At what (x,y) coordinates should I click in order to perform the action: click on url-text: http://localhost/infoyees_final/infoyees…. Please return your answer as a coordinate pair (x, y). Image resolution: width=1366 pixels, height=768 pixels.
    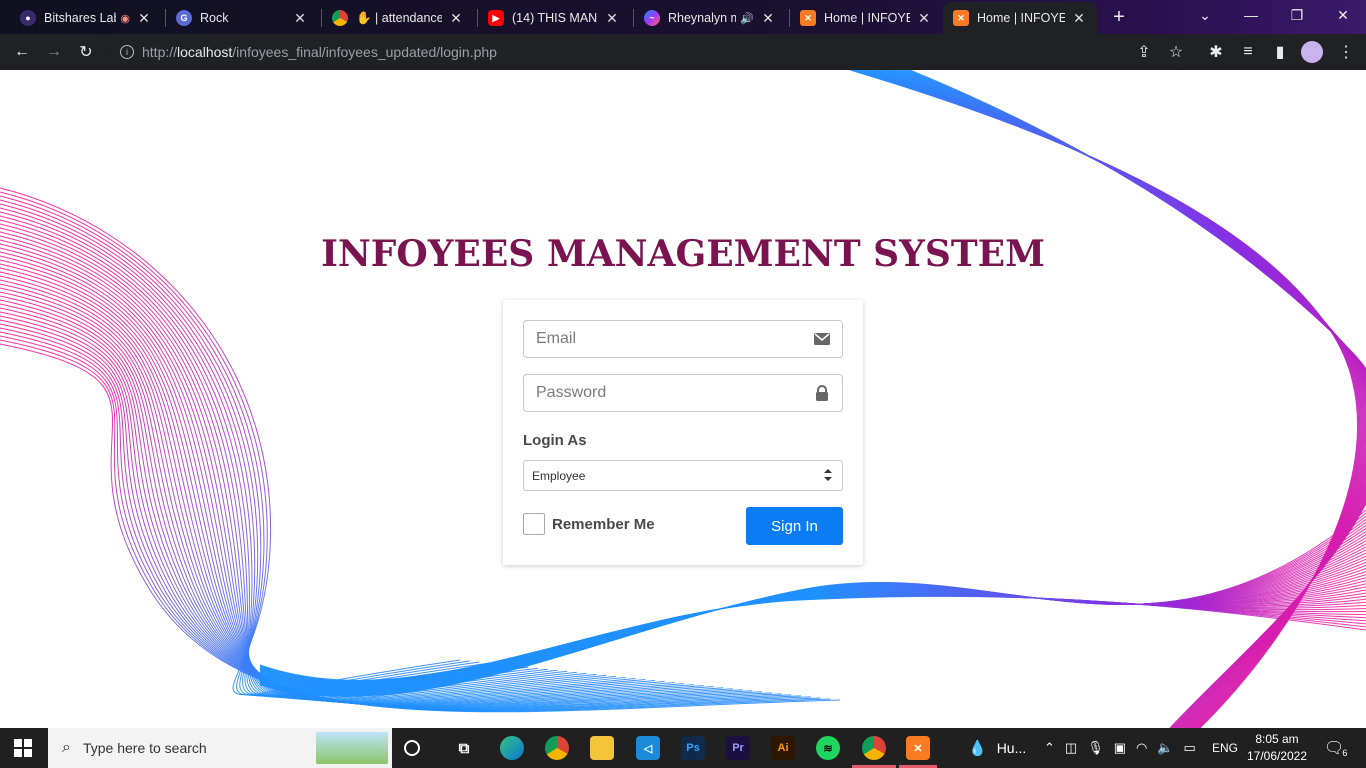
    Looking at the image, I should click on (319, 52).